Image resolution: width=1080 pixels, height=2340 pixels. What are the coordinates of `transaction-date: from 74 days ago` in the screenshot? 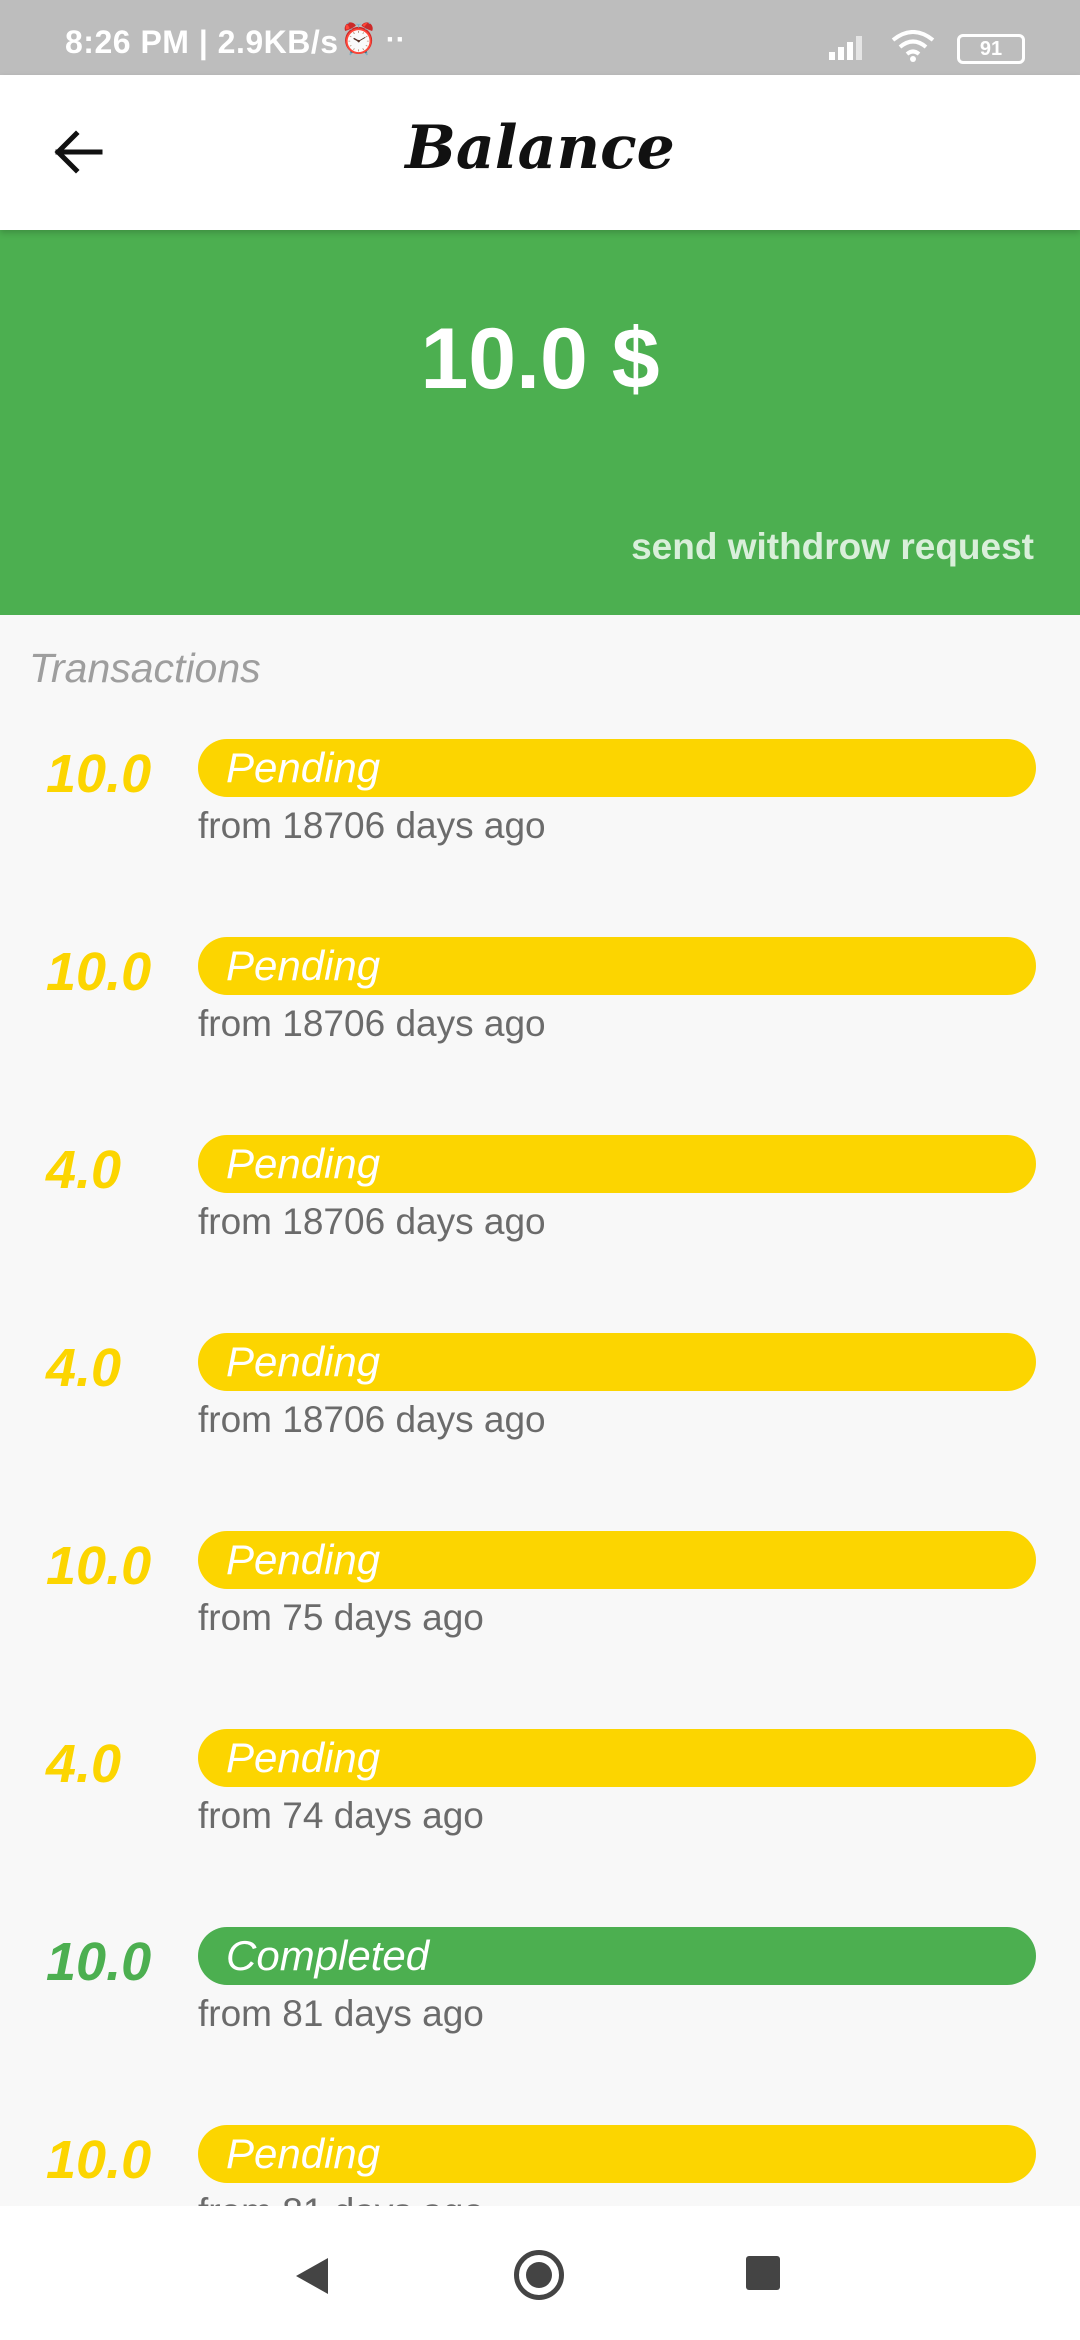 It's located at (341, 1815).